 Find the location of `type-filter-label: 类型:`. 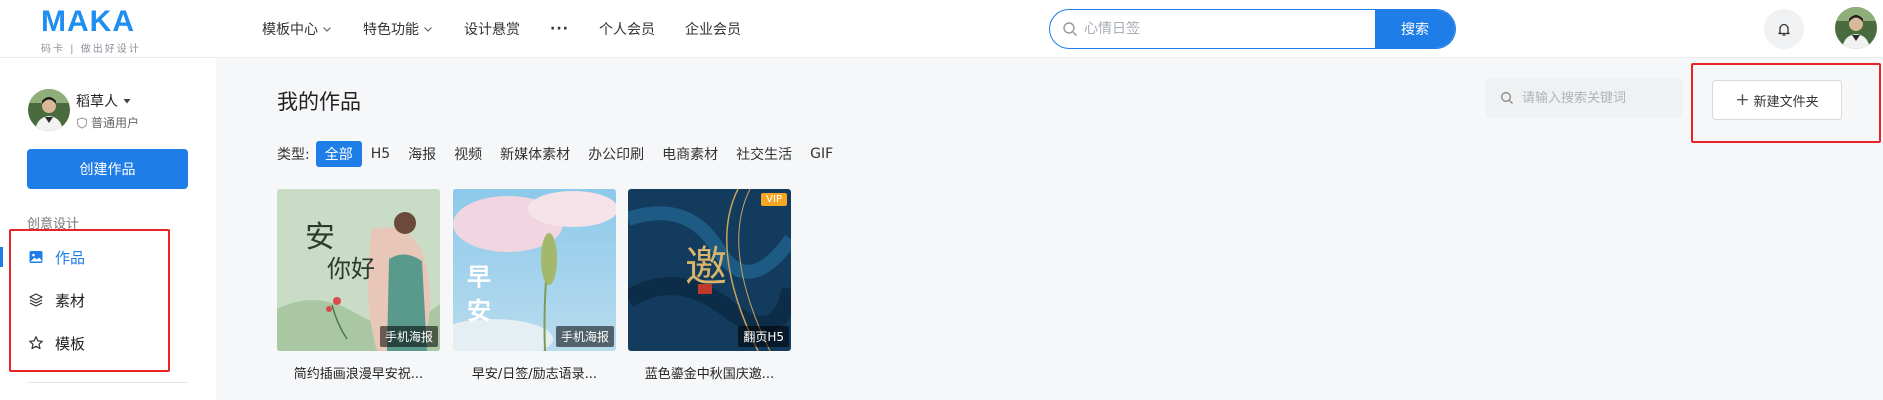

type-filter-label: 类型: is located at coordinates (293, 155).